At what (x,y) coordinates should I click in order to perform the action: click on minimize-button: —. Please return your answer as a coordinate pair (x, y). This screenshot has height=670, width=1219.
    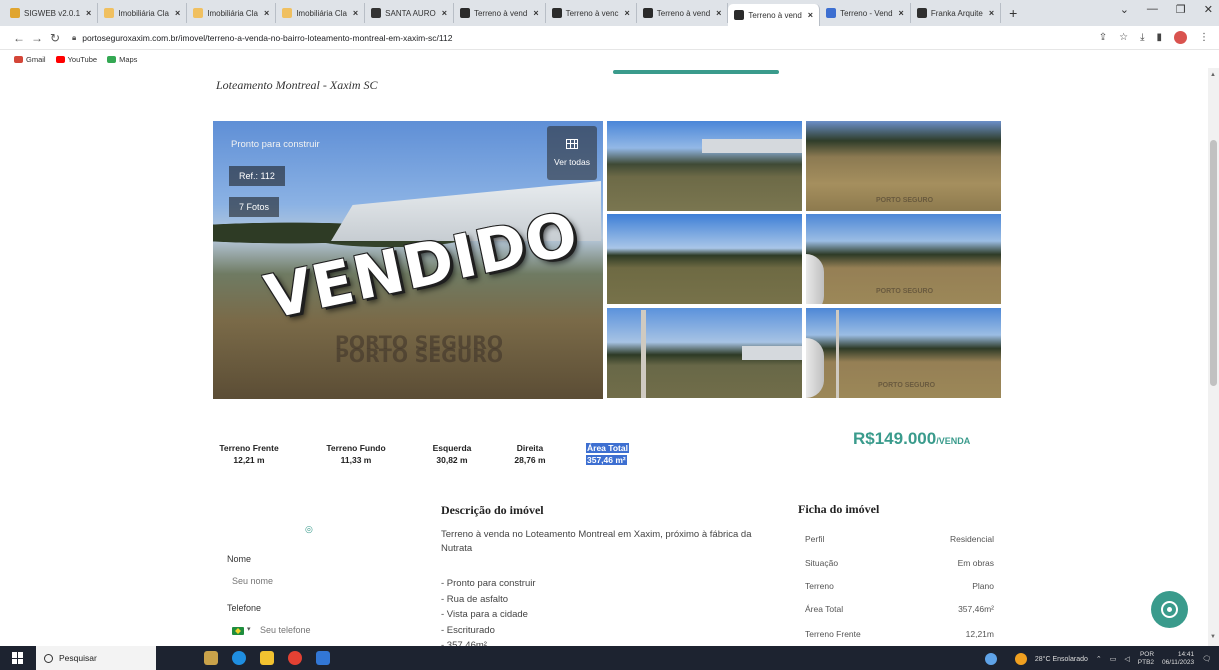
    Looking at the image, I should click on (1152, 9).